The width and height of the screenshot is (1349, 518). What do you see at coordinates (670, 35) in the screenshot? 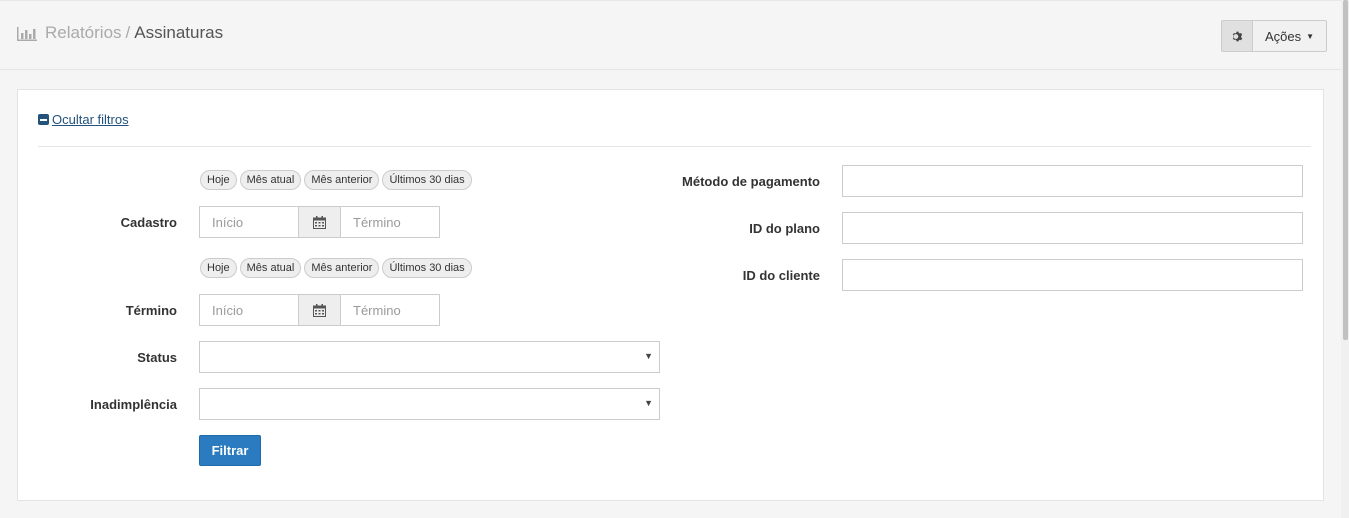
I see `page-header: Relatórios / Assinaturas Ações ▼` at bounding box center [670, 35].